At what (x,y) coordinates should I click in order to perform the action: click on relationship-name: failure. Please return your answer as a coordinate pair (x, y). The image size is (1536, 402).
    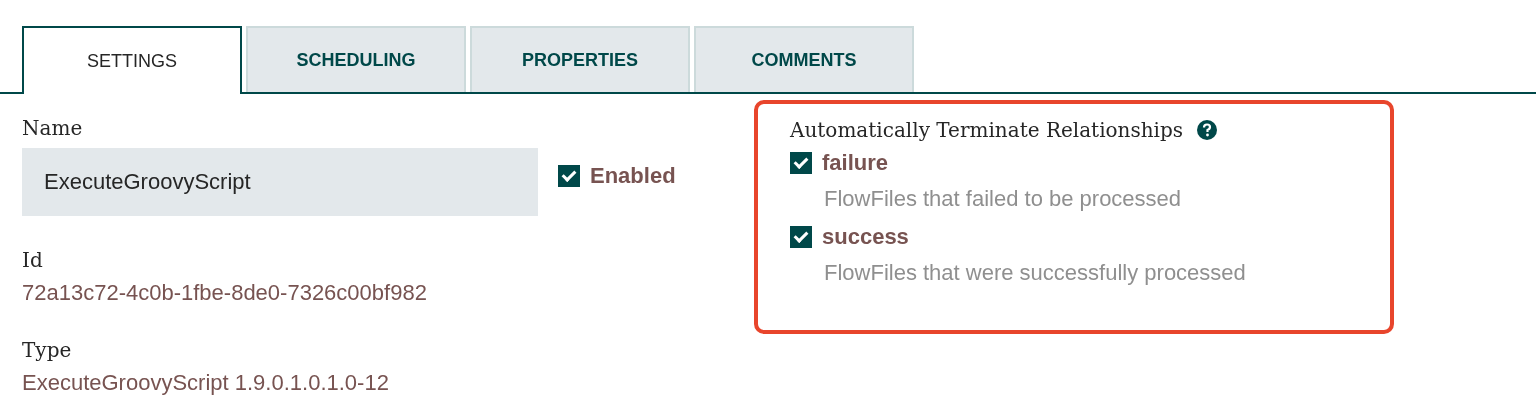
    Looking at the image, I should click on (855, 163).